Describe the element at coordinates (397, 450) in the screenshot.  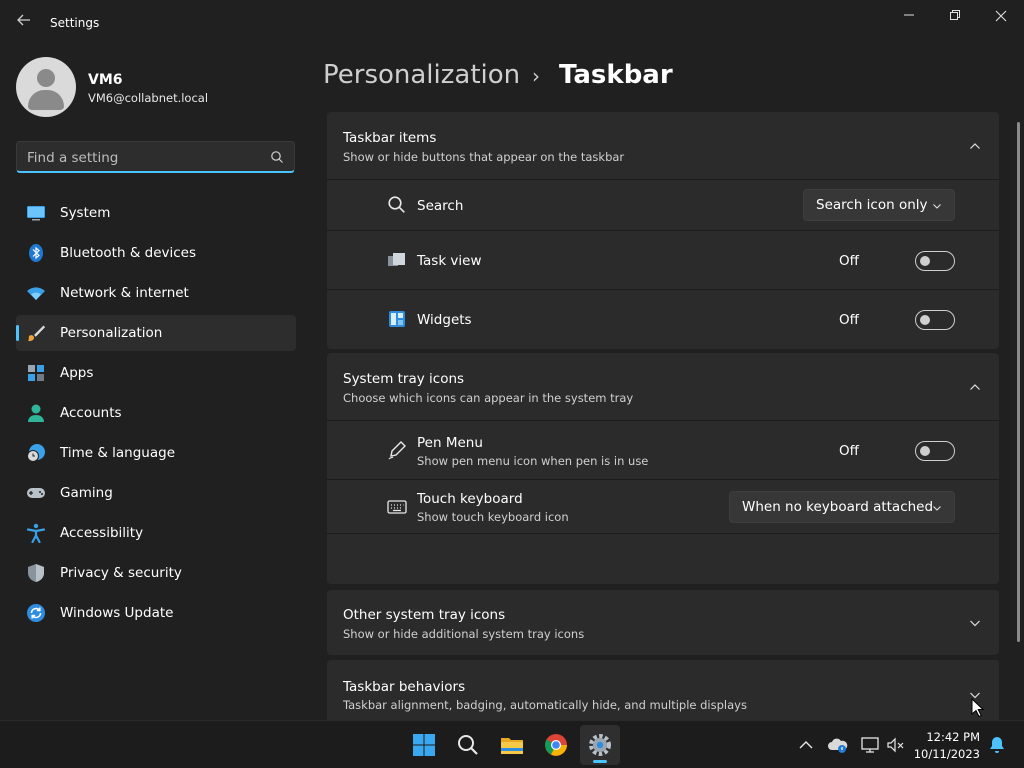
I see `pen-icon` at that location.